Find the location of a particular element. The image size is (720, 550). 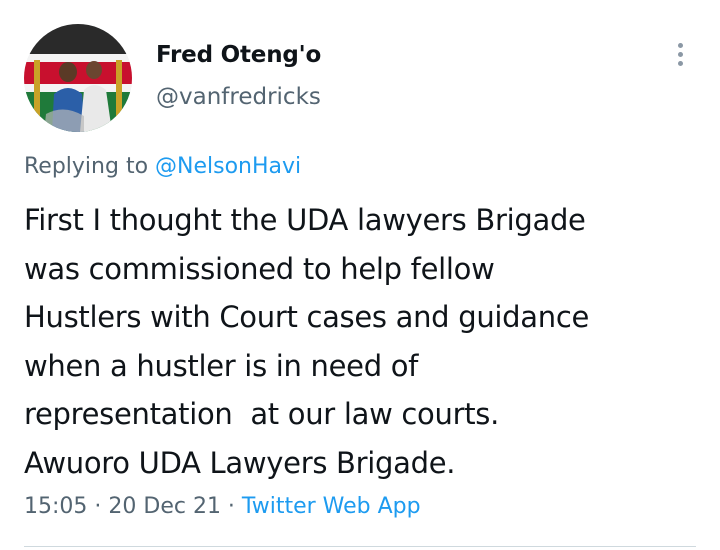

author-display-name: Fred Oteng'o is located at coordinates (238, 55).